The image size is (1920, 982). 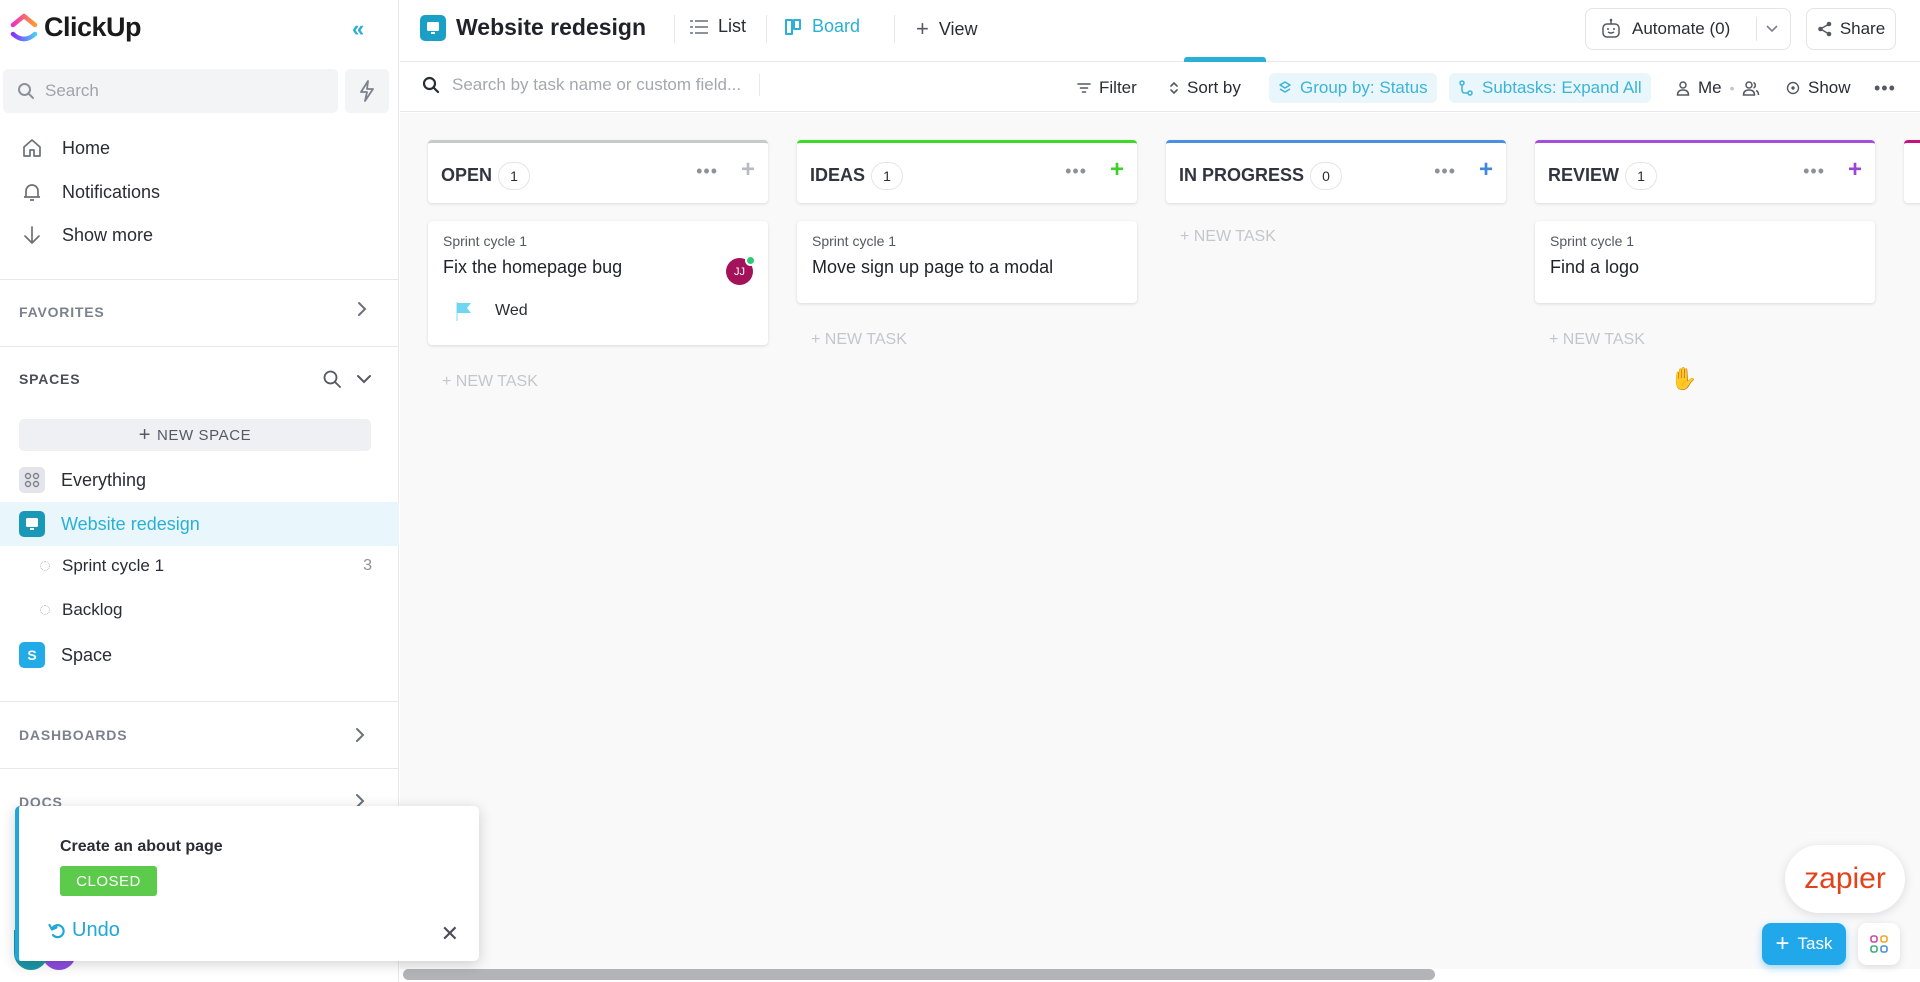 I want to click on tab-board: Board, so click(x=822, y=26).